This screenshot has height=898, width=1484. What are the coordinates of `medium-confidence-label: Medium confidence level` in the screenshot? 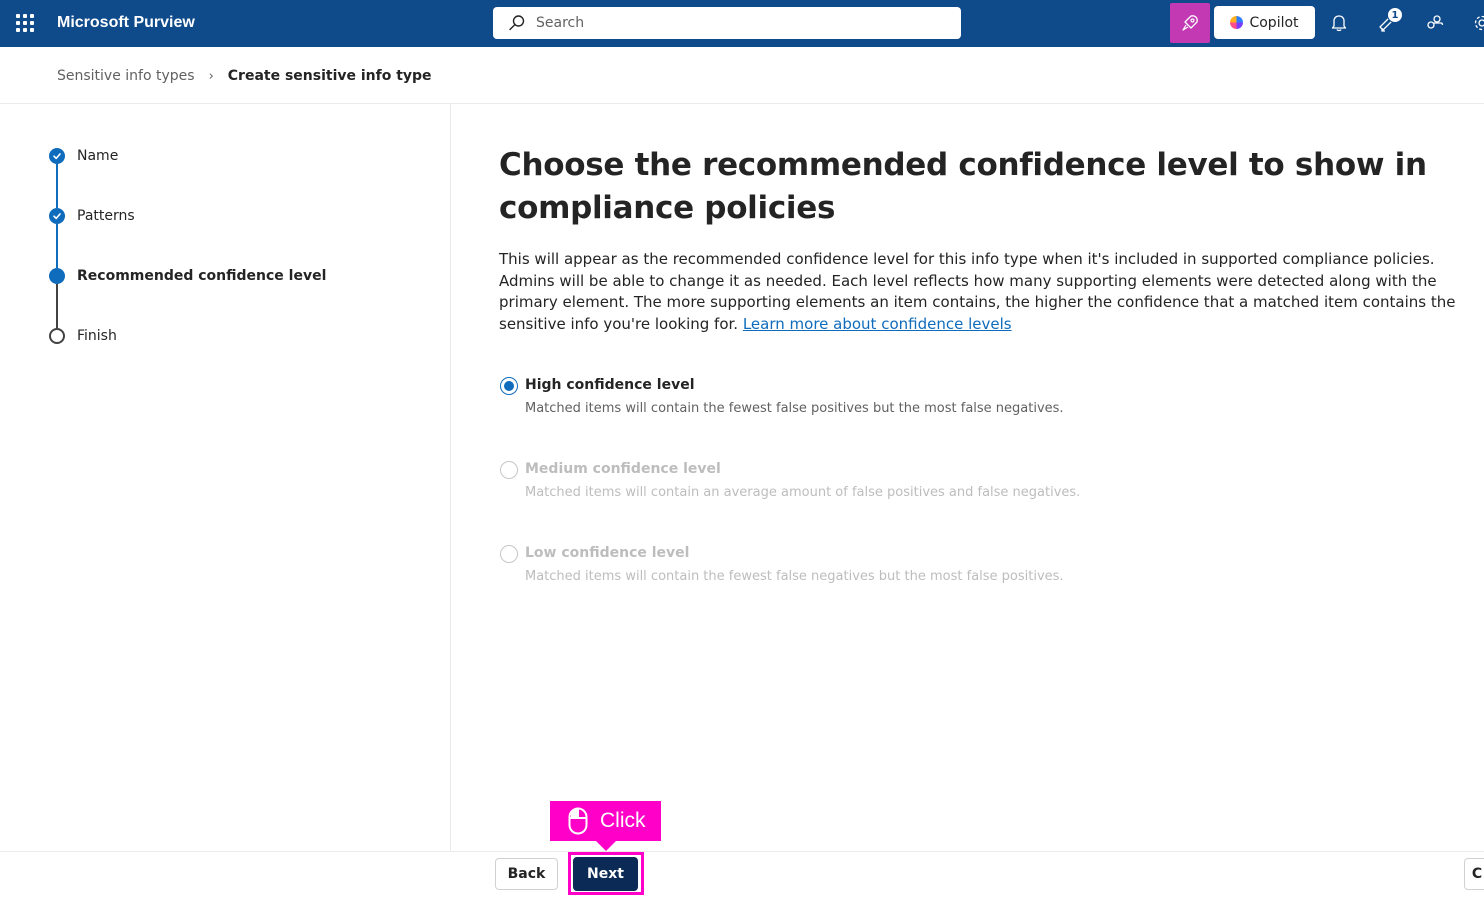 It's located at (623, 469).